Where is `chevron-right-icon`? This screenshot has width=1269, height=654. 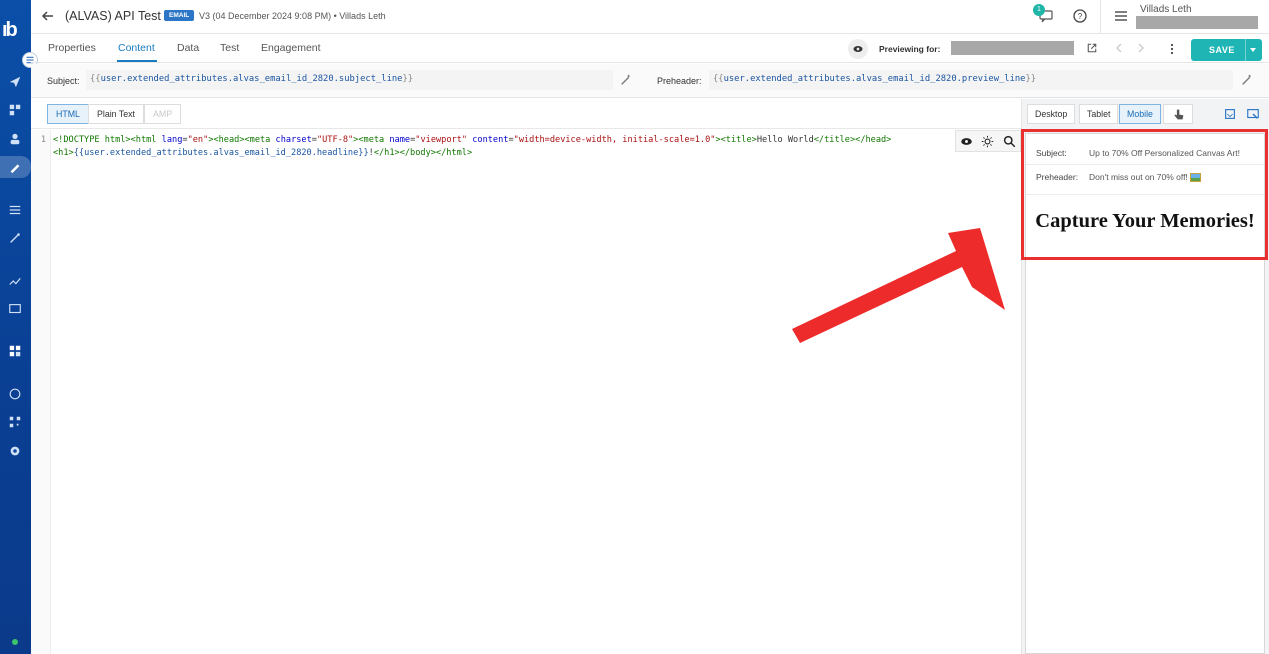 chevron-right-icon is located at coordinates (1141, 48).